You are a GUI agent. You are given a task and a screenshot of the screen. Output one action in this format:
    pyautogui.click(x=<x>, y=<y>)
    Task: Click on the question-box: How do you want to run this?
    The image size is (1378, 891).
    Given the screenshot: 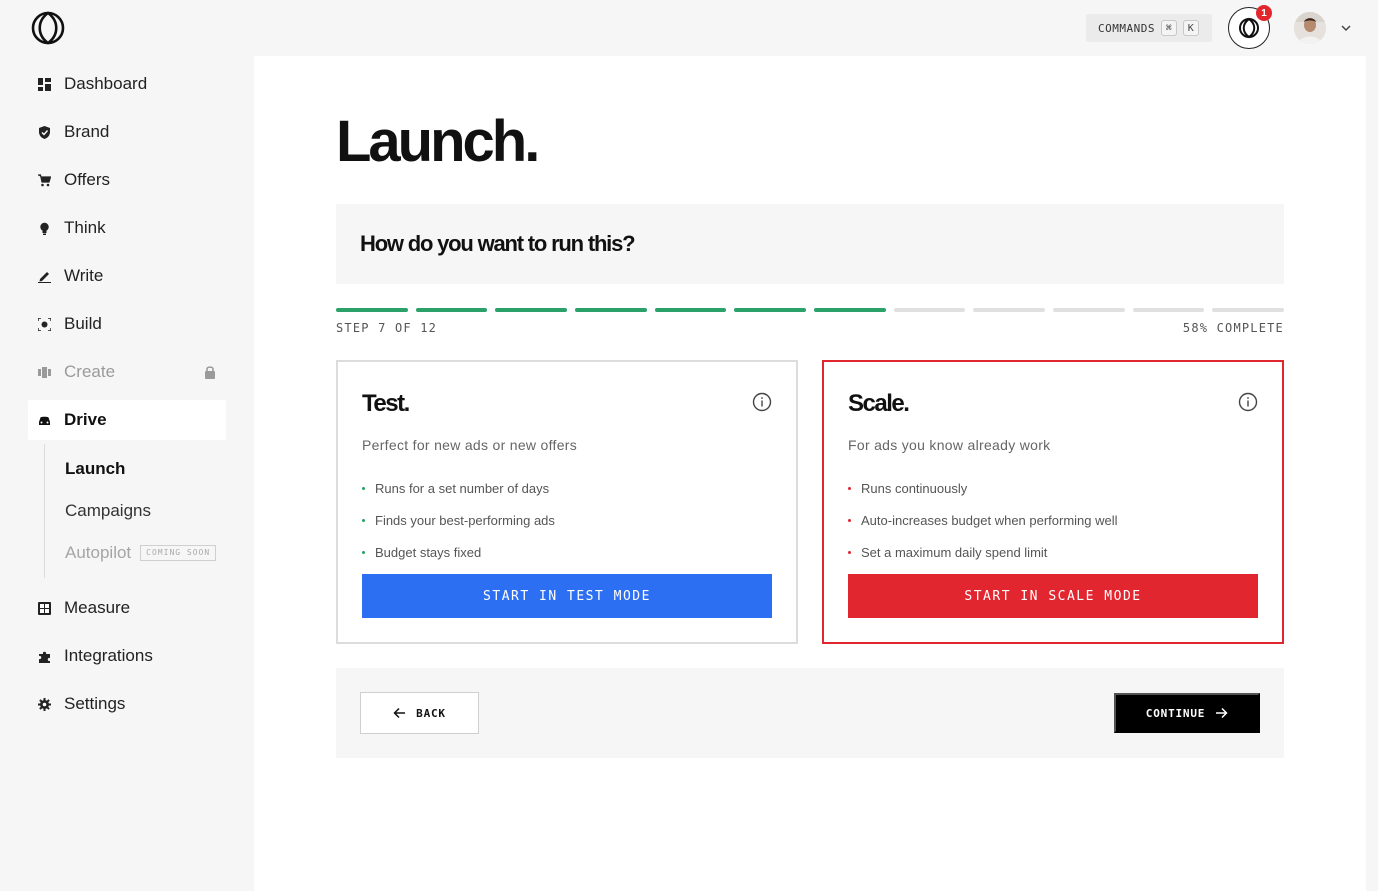 What is the action you would take?
    pyautogui.click(x=810, y=244)
    